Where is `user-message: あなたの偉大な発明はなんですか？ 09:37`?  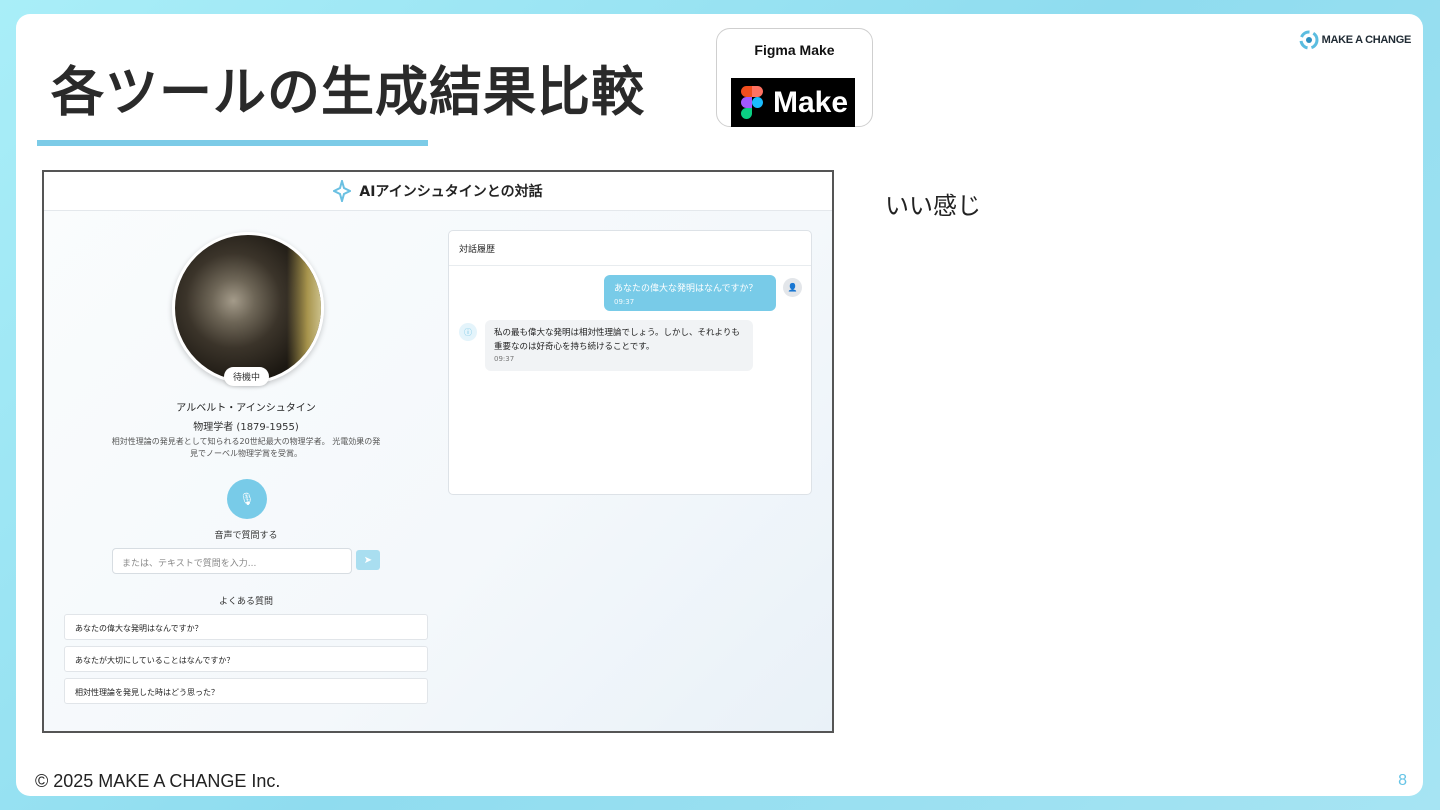 user-message: あなたの偉大な発明はなんですか？ 09:37 is located at coordinates (690, 293).